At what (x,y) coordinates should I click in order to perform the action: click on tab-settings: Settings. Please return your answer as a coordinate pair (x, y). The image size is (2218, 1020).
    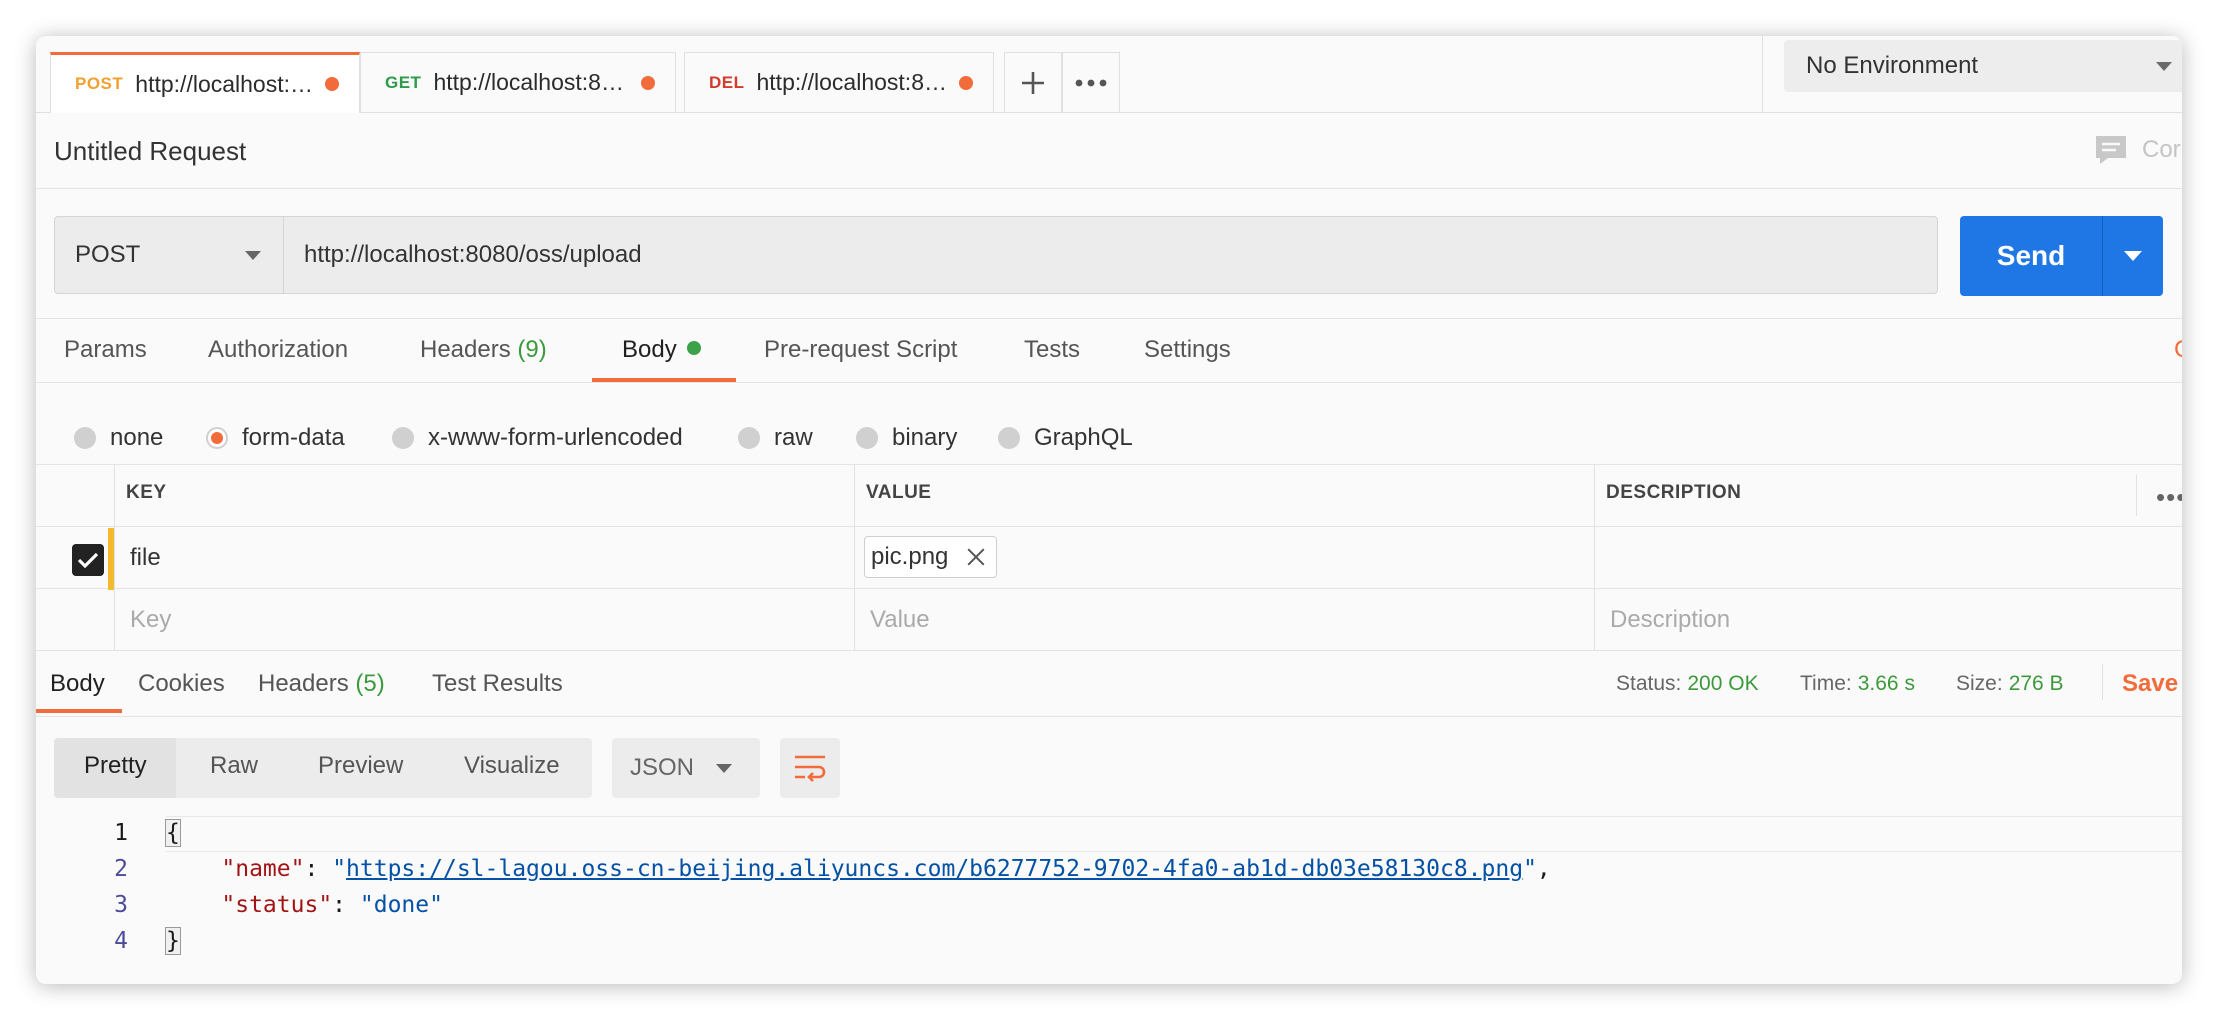
    Looking at the image, I should click on (1187, 350).